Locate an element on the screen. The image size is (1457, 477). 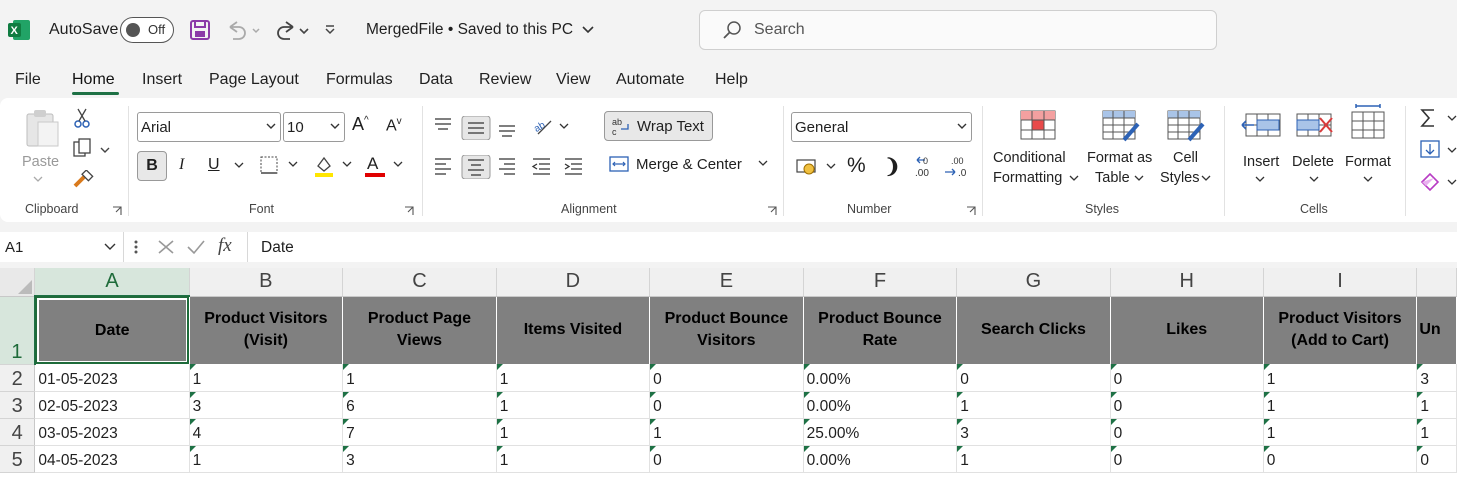
column-header-d: D is located at coordinates (573, 282).